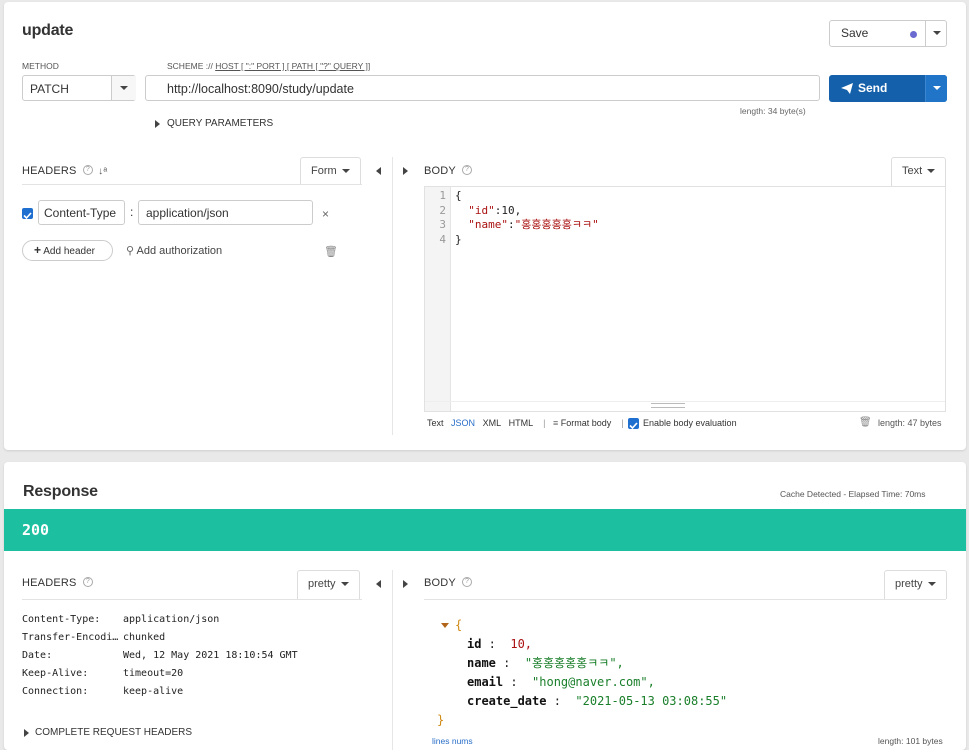  Describe the element at coordinates (64, 171) in the screenshot. I see `headers-heading: HEADERS ? ↓ᵃ` at that location.